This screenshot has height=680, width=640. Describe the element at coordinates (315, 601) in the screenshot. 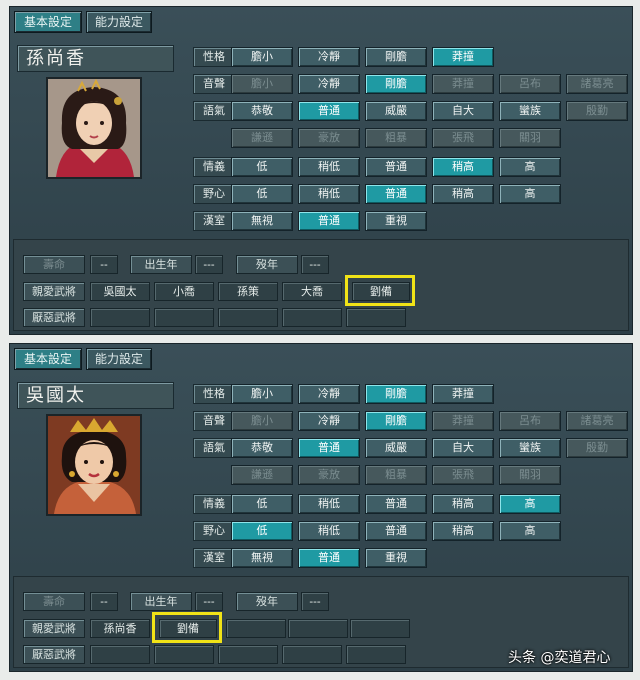

I see `value-death-year: ---` at that location.